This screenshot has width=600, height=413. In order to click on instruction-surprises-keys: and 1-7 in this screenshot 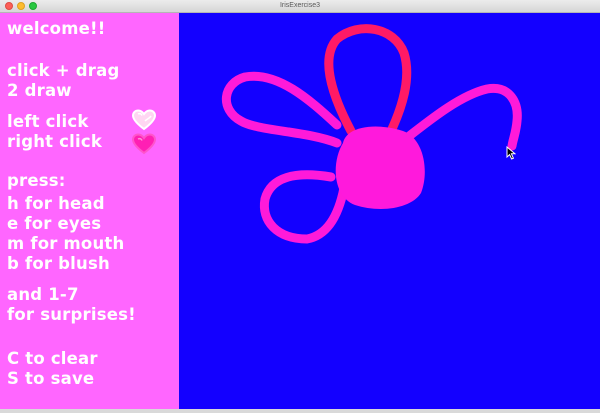, I will do `click(43, 294)`.